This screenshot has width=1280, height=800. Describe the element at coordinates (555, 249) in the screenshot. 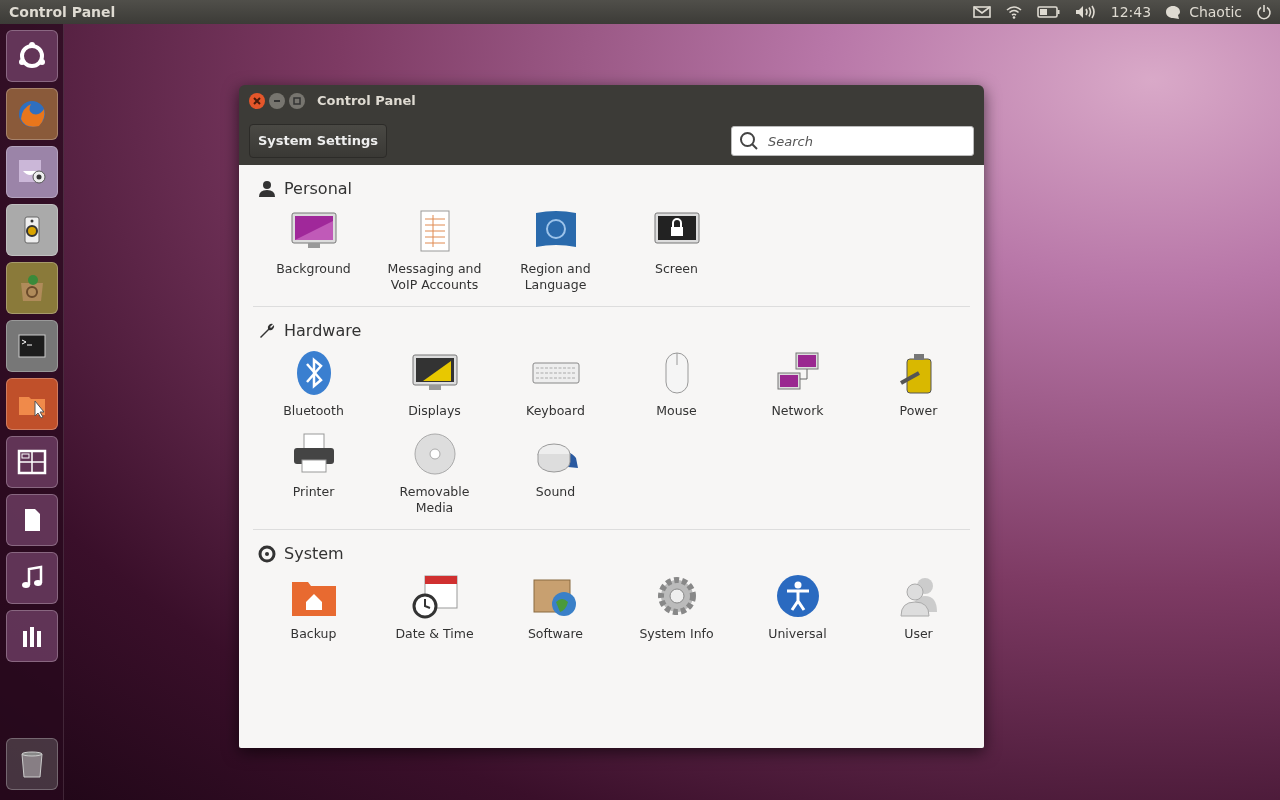

I see `settings-item: Region and Language` at that location.